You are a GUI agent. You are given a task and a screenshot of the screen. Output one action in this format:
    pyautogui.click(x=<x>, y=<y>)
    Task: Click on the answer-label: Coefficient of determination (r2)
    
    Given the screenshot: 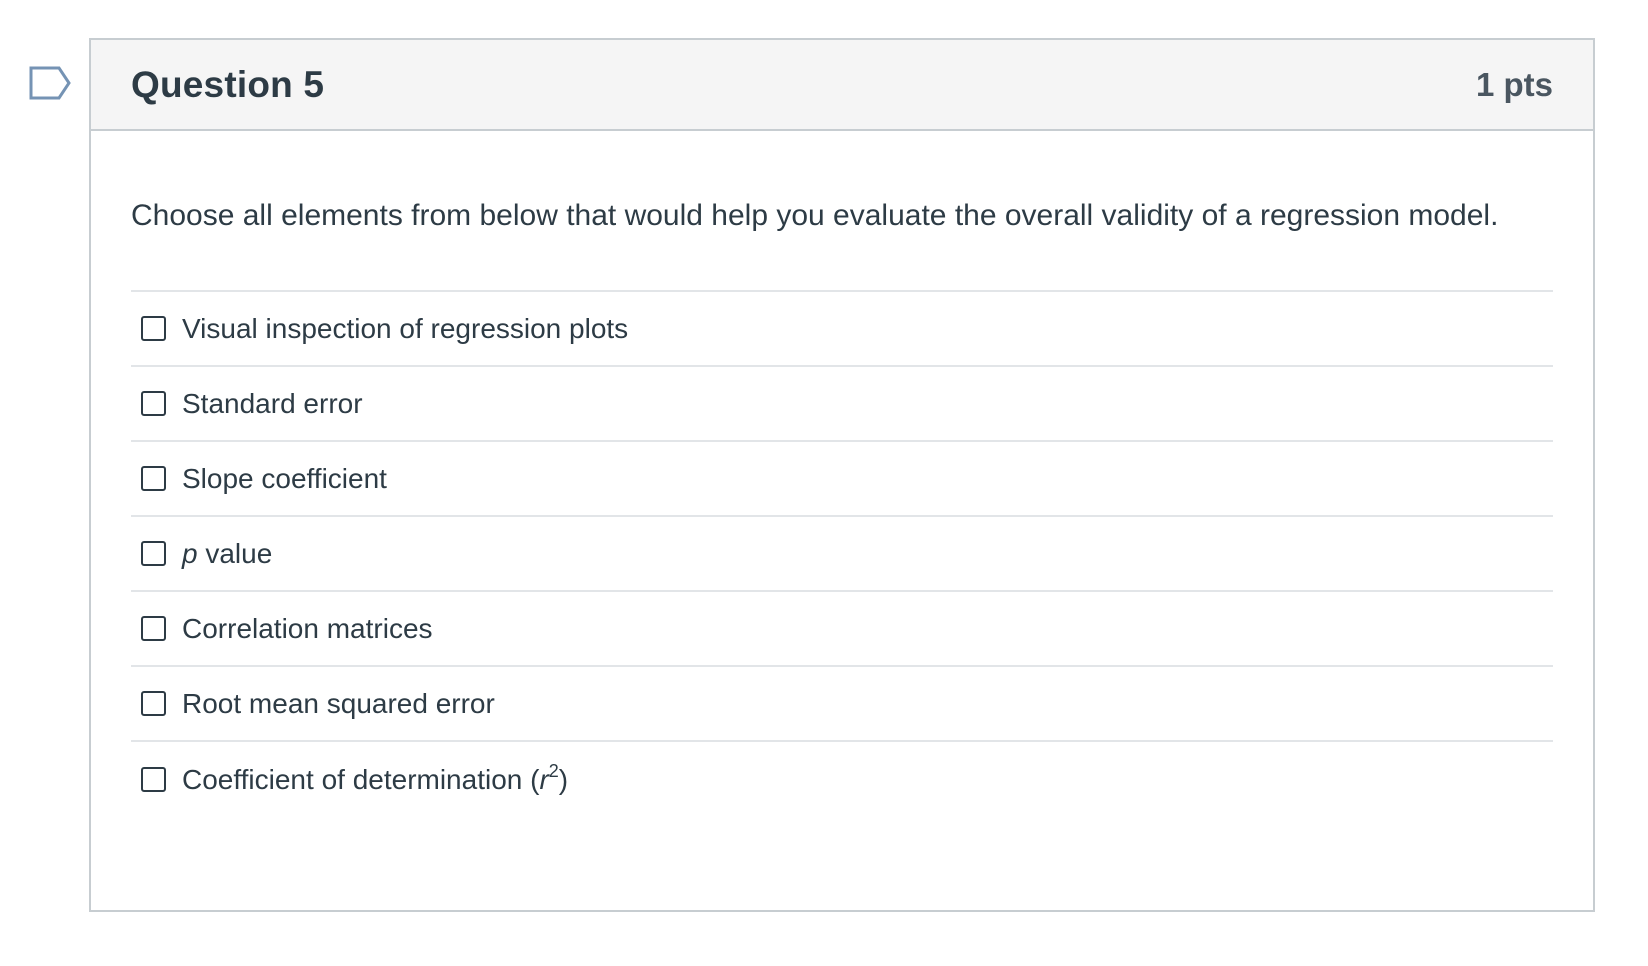 What is the action you would take?
    pyautogui.click(x=375, y=778)
    